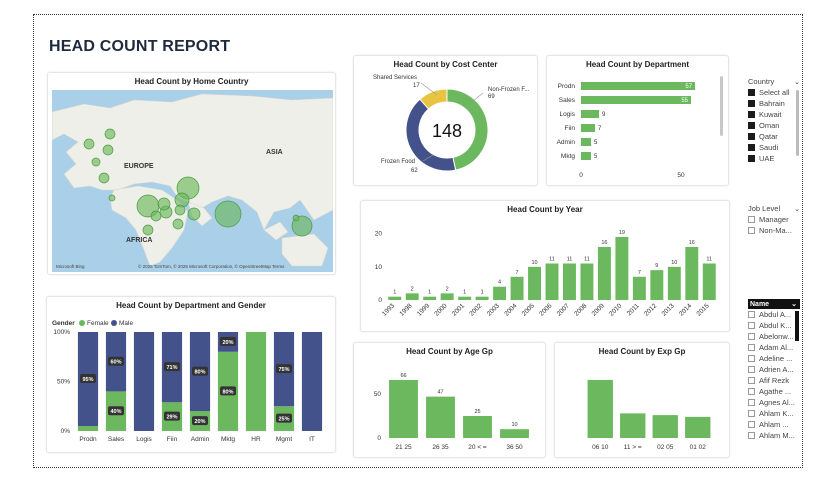 This screenshot has height=484, width=831. Describe the element at coordinates (774, 136) in the screenshot. I see `country-slicer-item: Qatar` at that location.